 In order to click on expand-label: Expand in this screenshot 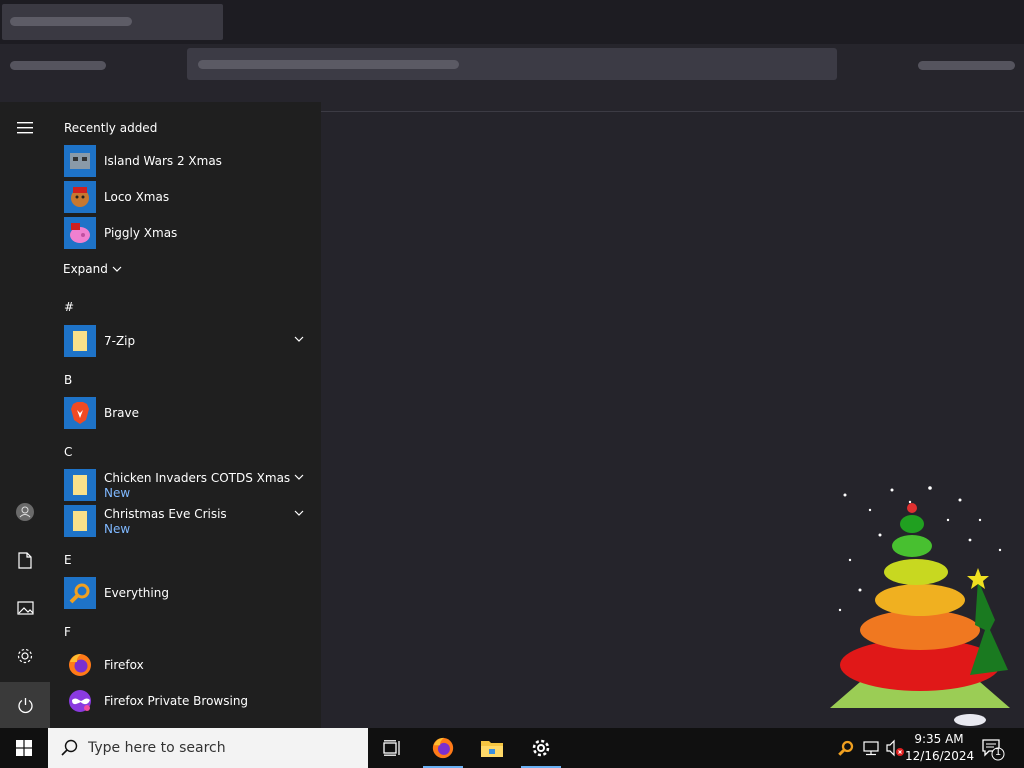, I will do `click(85, 269)`.